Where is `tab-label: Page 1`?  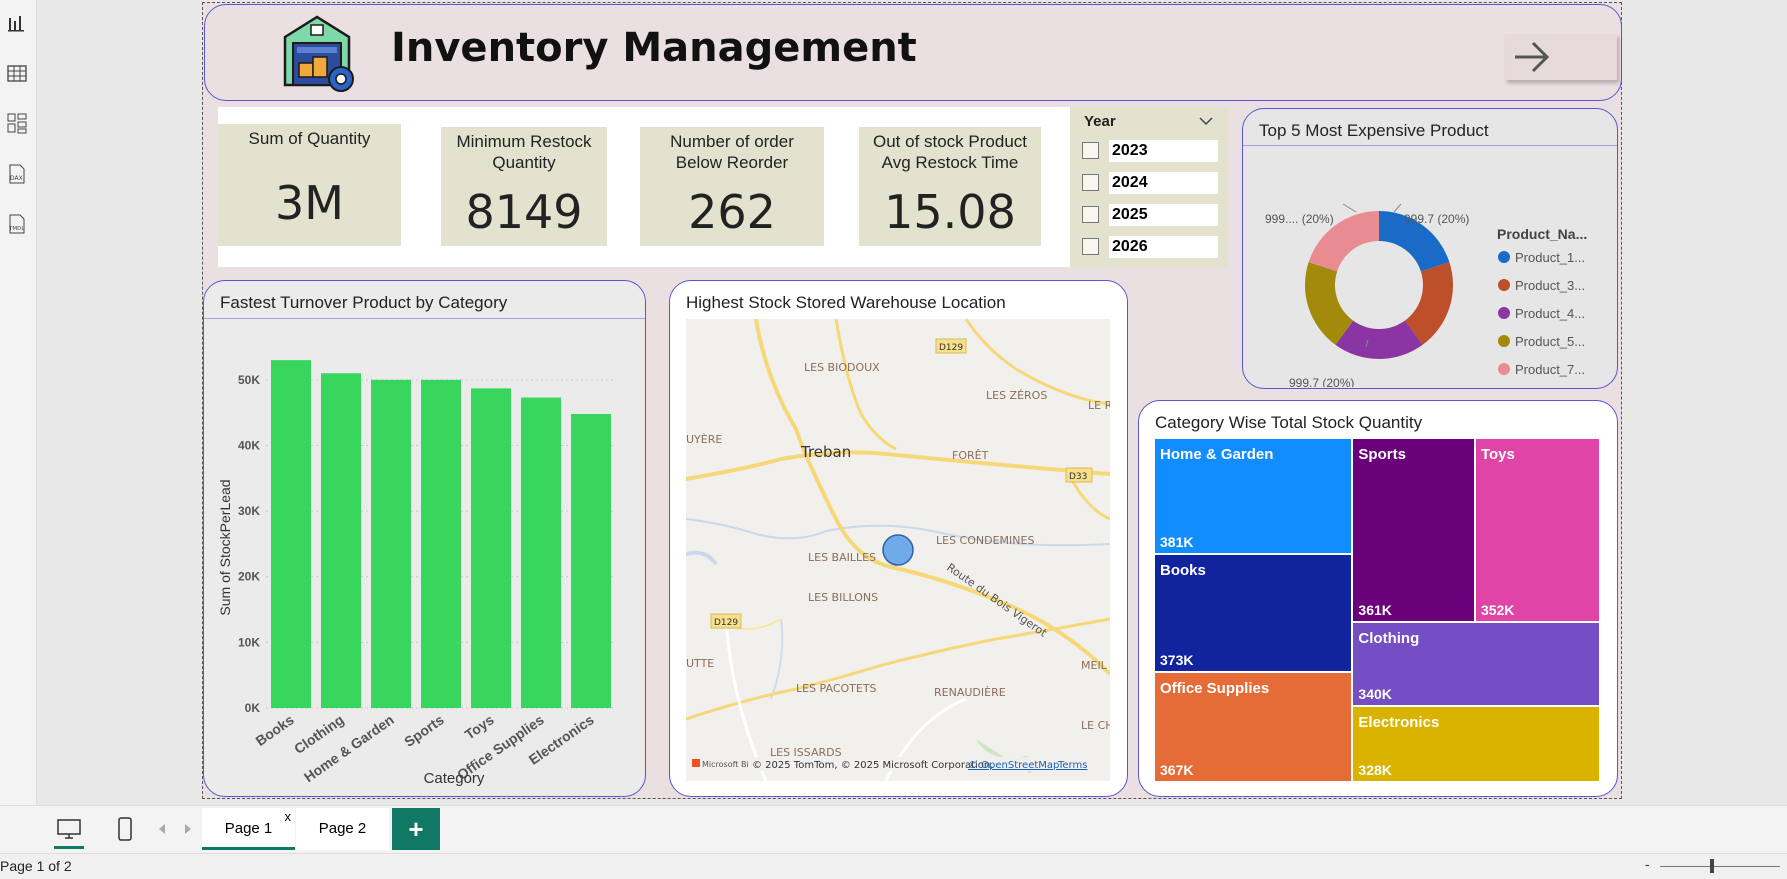
tab-label: Page 1 is located at coordinates (248, 828).